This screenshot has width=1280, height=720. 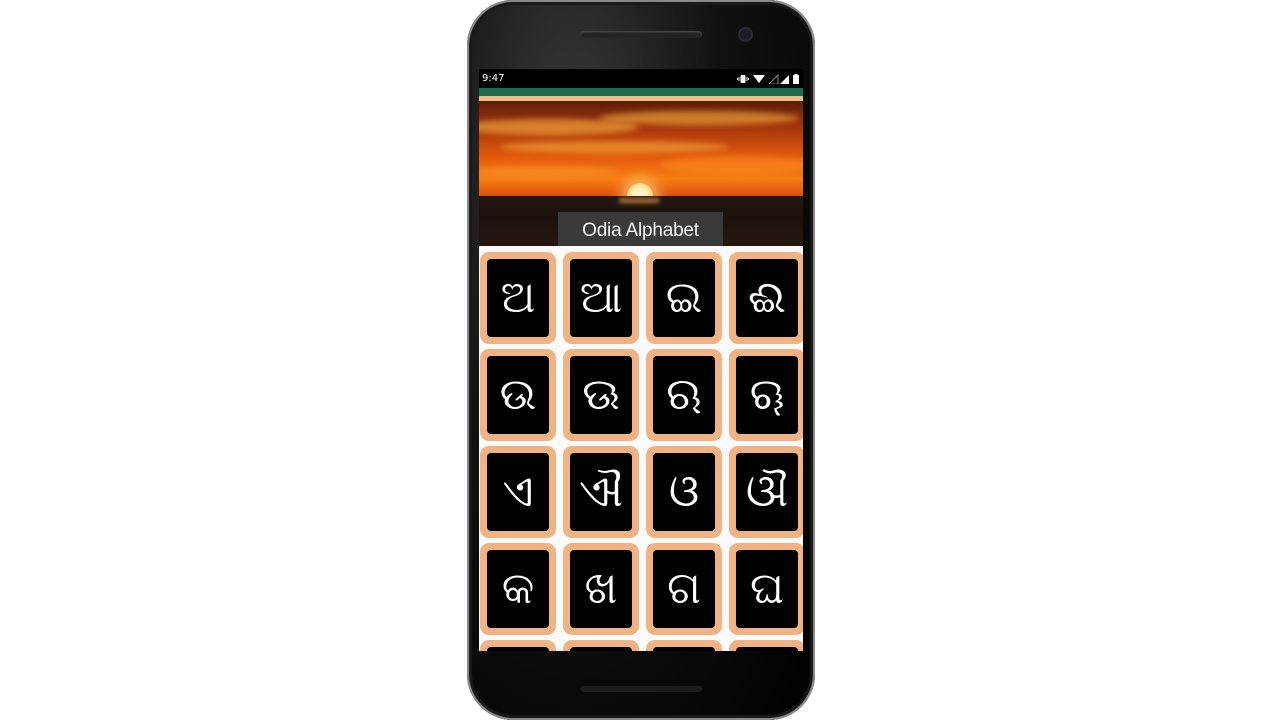 I want to click on battery-icon, so click(x=796, y=78).